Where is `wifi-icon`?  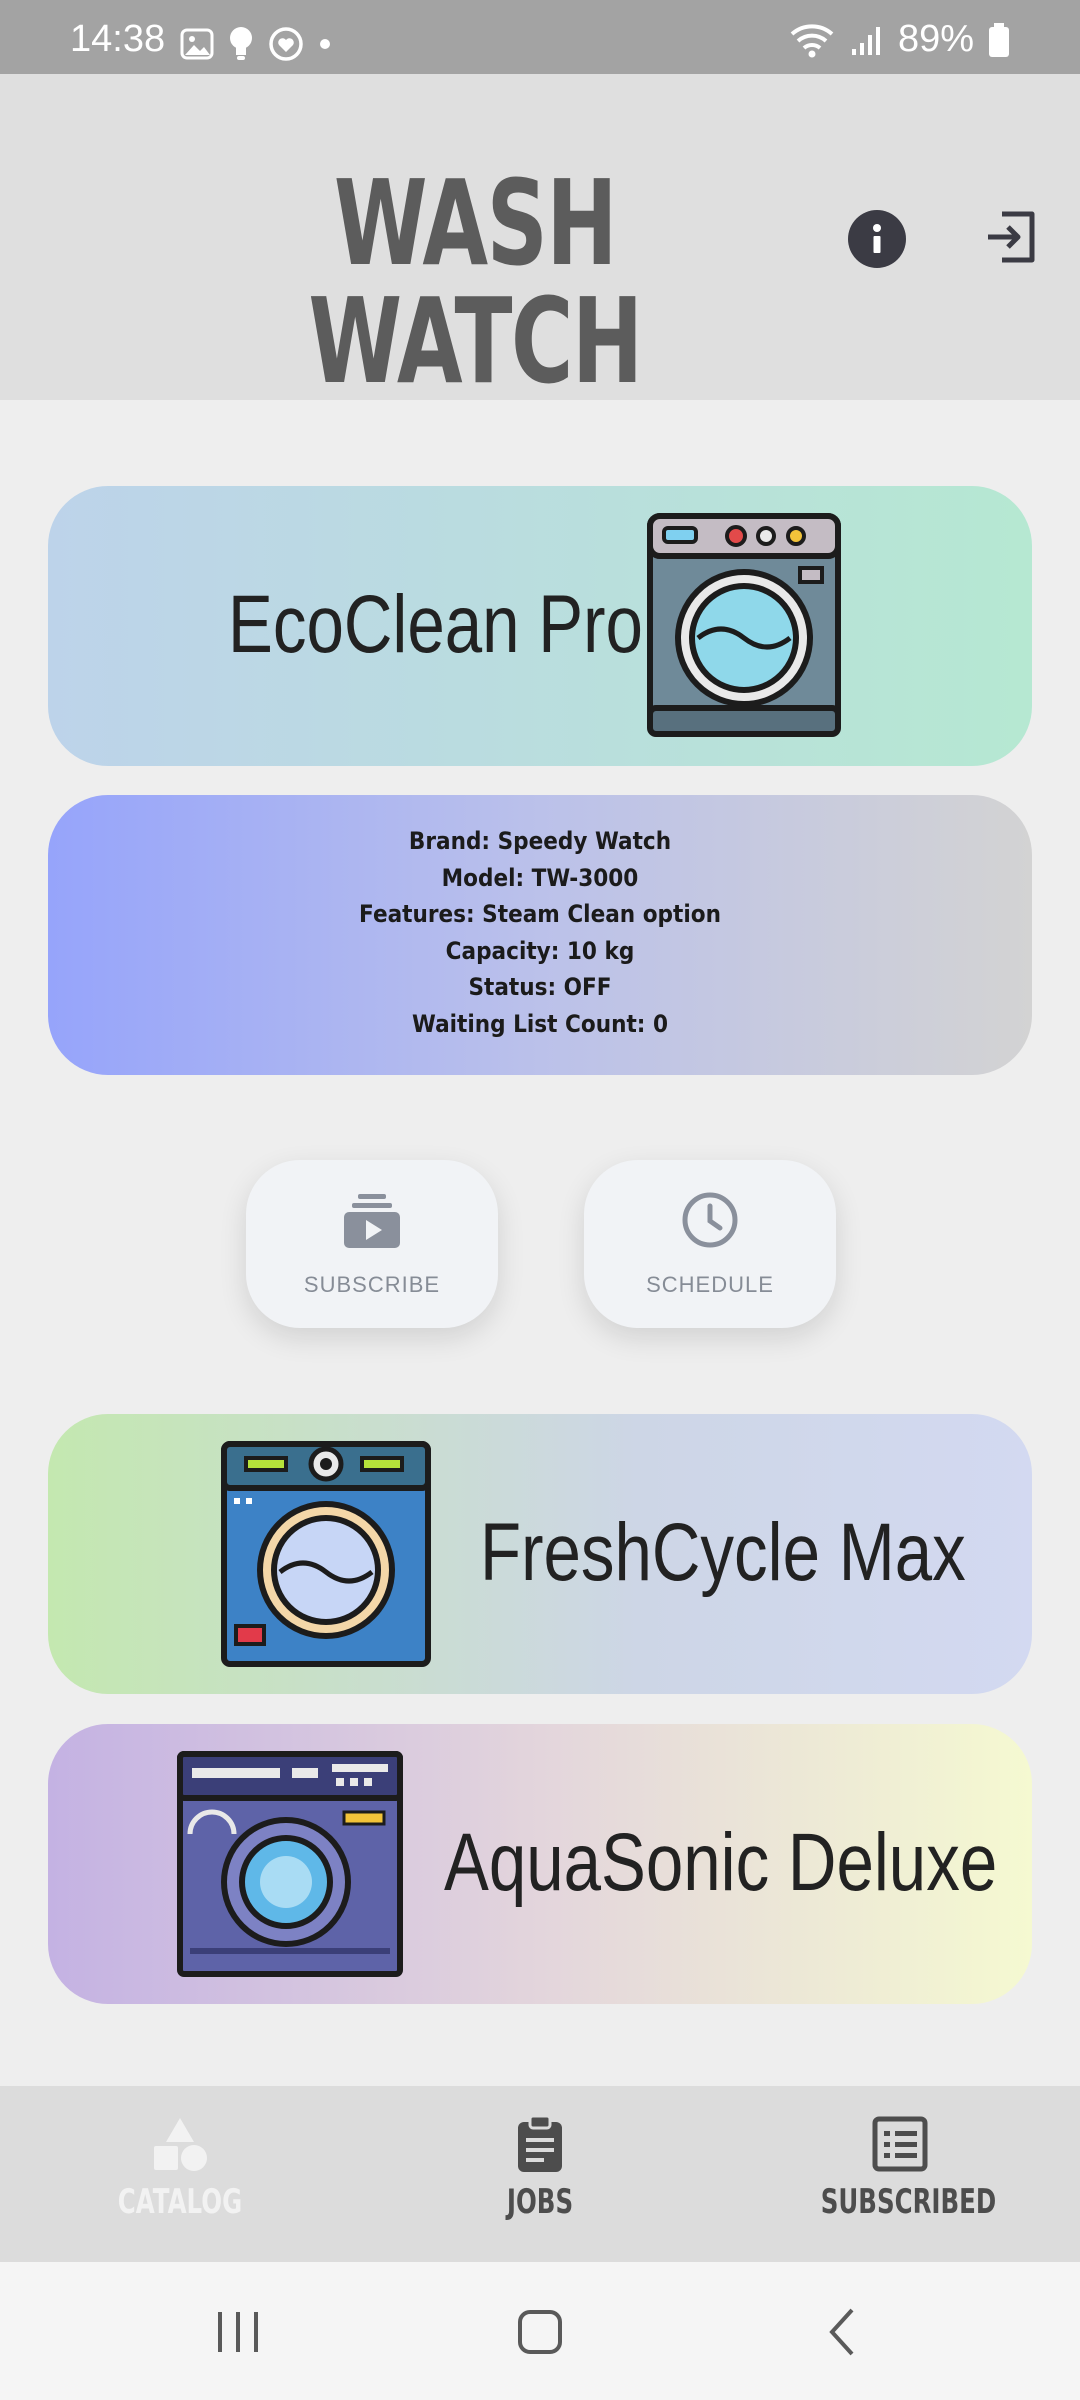
wifi-icon is located at coordinates (812, 40).